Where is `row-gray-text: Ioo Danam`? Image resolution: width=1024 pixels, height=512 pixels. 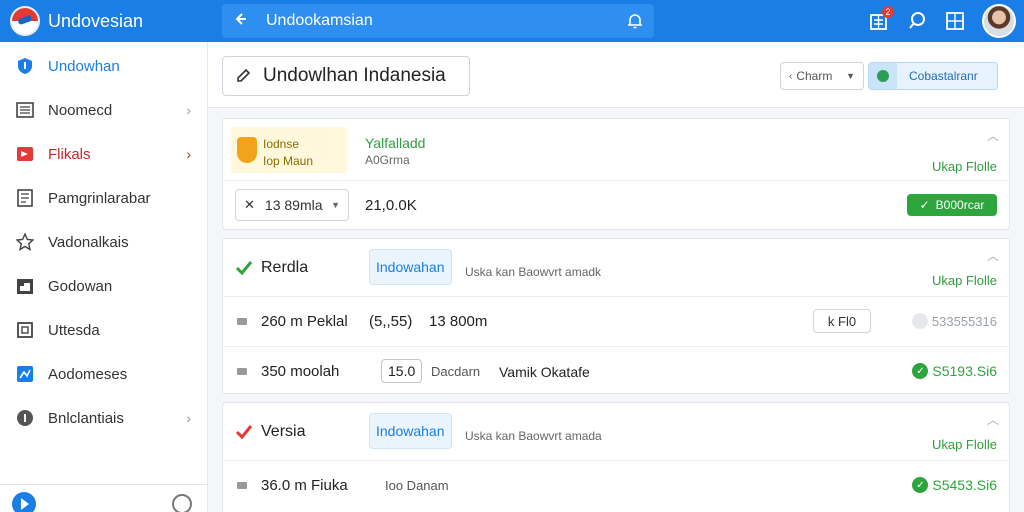 row-gray-text: Ioo Danam is located at coordinates (417, 485).